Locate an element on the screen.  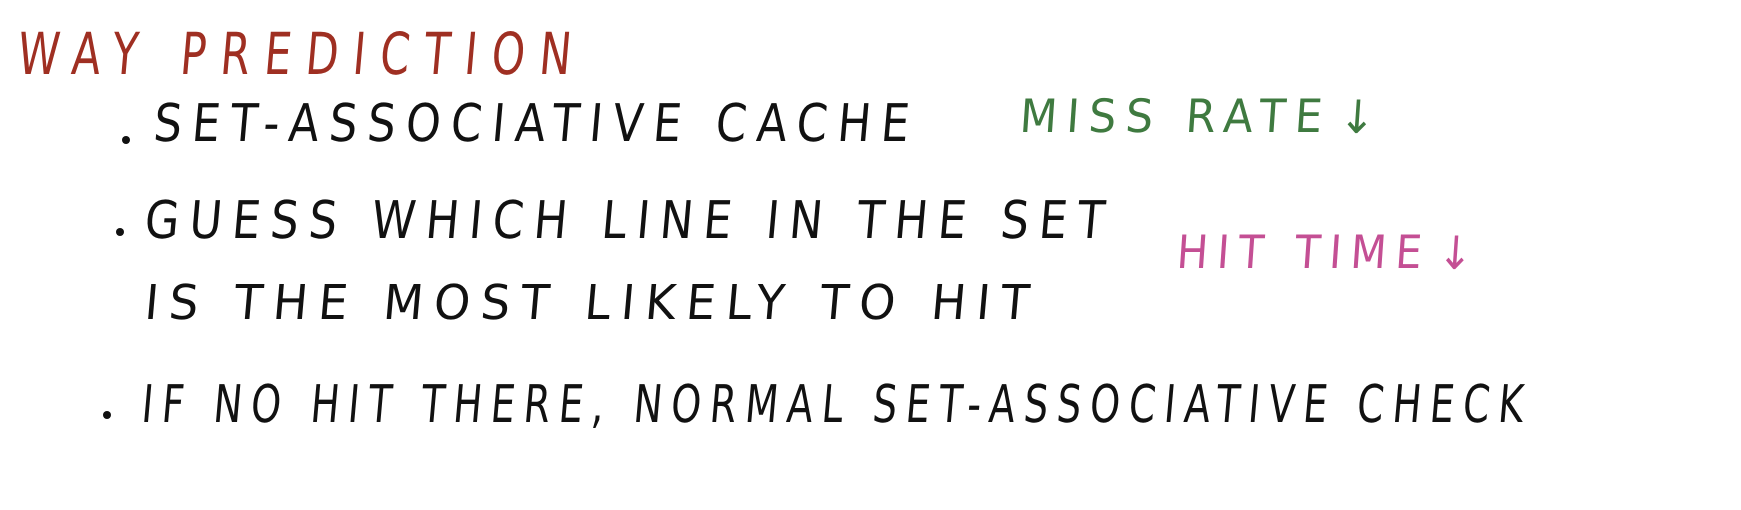
miss-rate-note: MISS RATE↓ is located at coordinates (1202, 116).